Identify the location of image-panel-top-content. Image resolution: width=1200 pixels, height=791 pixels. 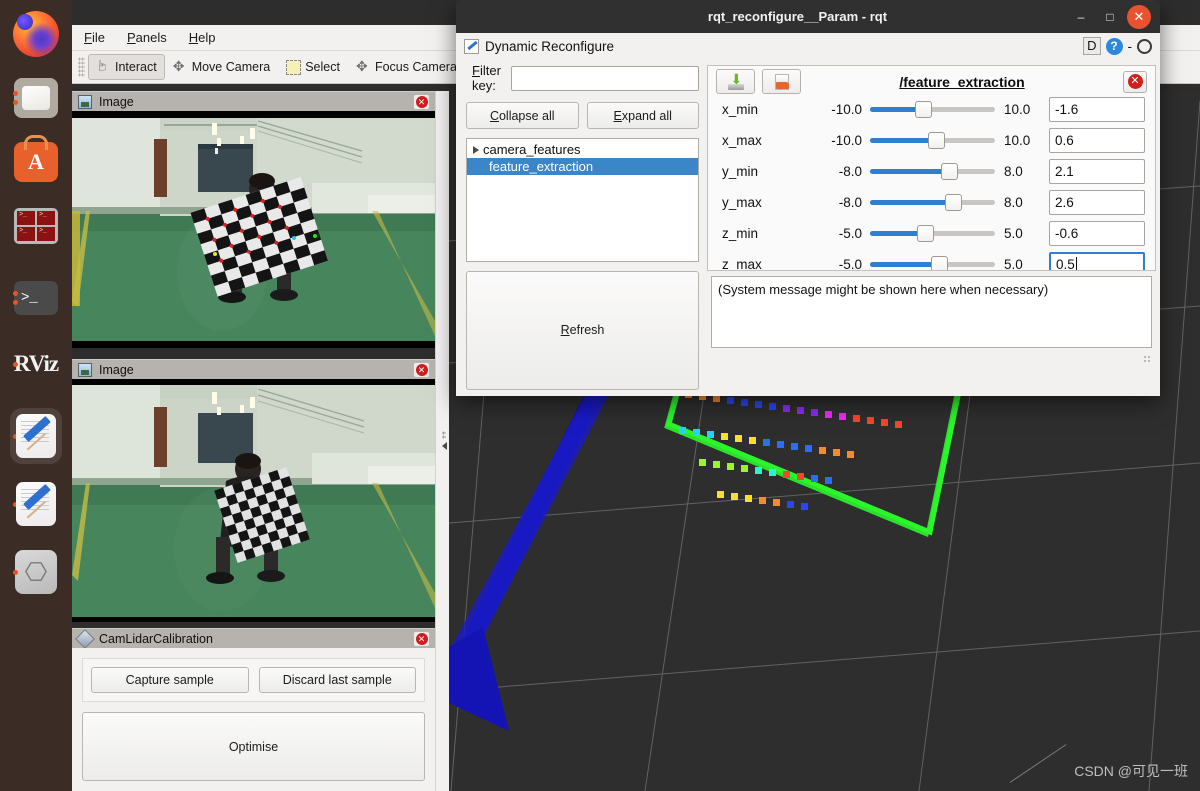
(253, 229).